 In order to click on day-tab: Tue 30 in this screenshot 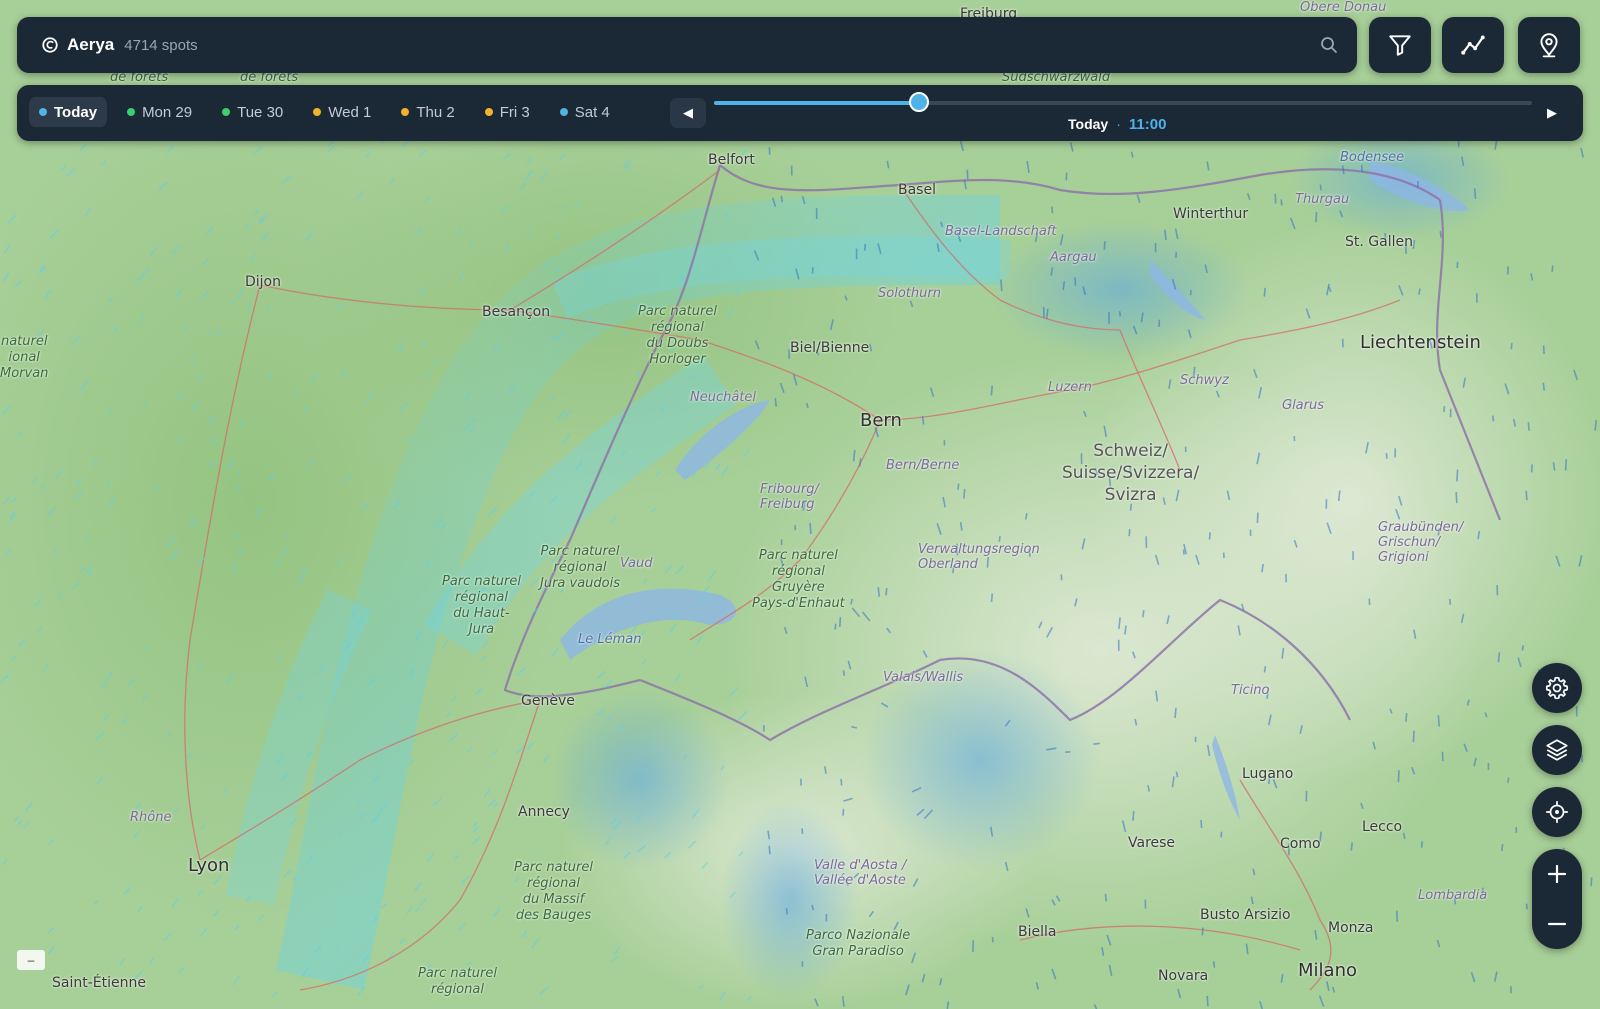, I will do `click(252, 112)`.